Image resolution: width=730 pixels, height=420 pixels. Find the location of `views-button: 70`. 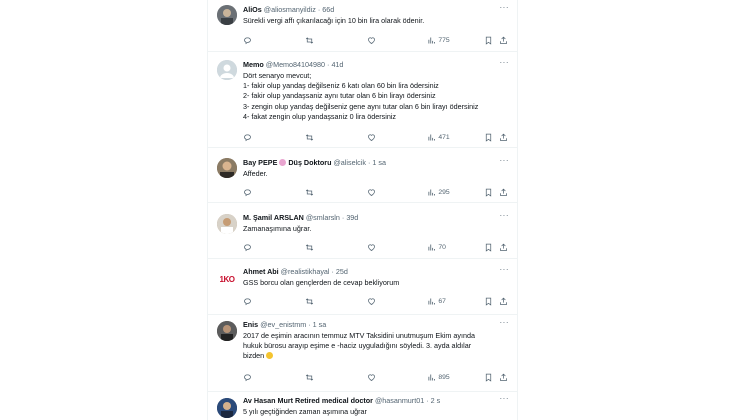

views-button: 70 is located at coordinates (455, 247).